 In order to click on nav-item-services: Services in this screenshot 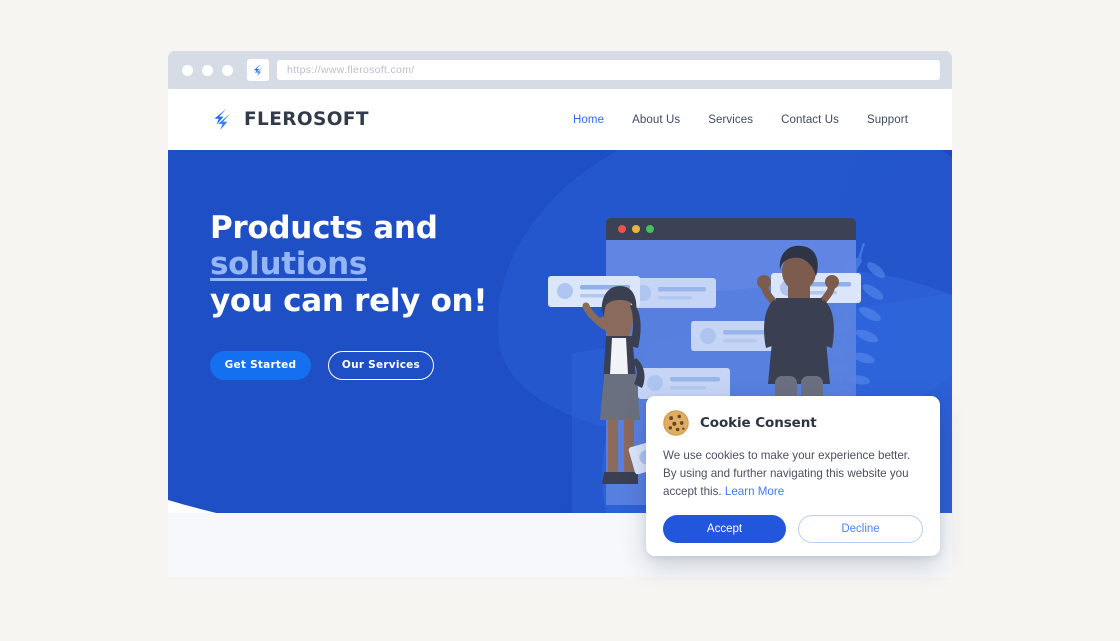, I will do `click(730, 120)`.